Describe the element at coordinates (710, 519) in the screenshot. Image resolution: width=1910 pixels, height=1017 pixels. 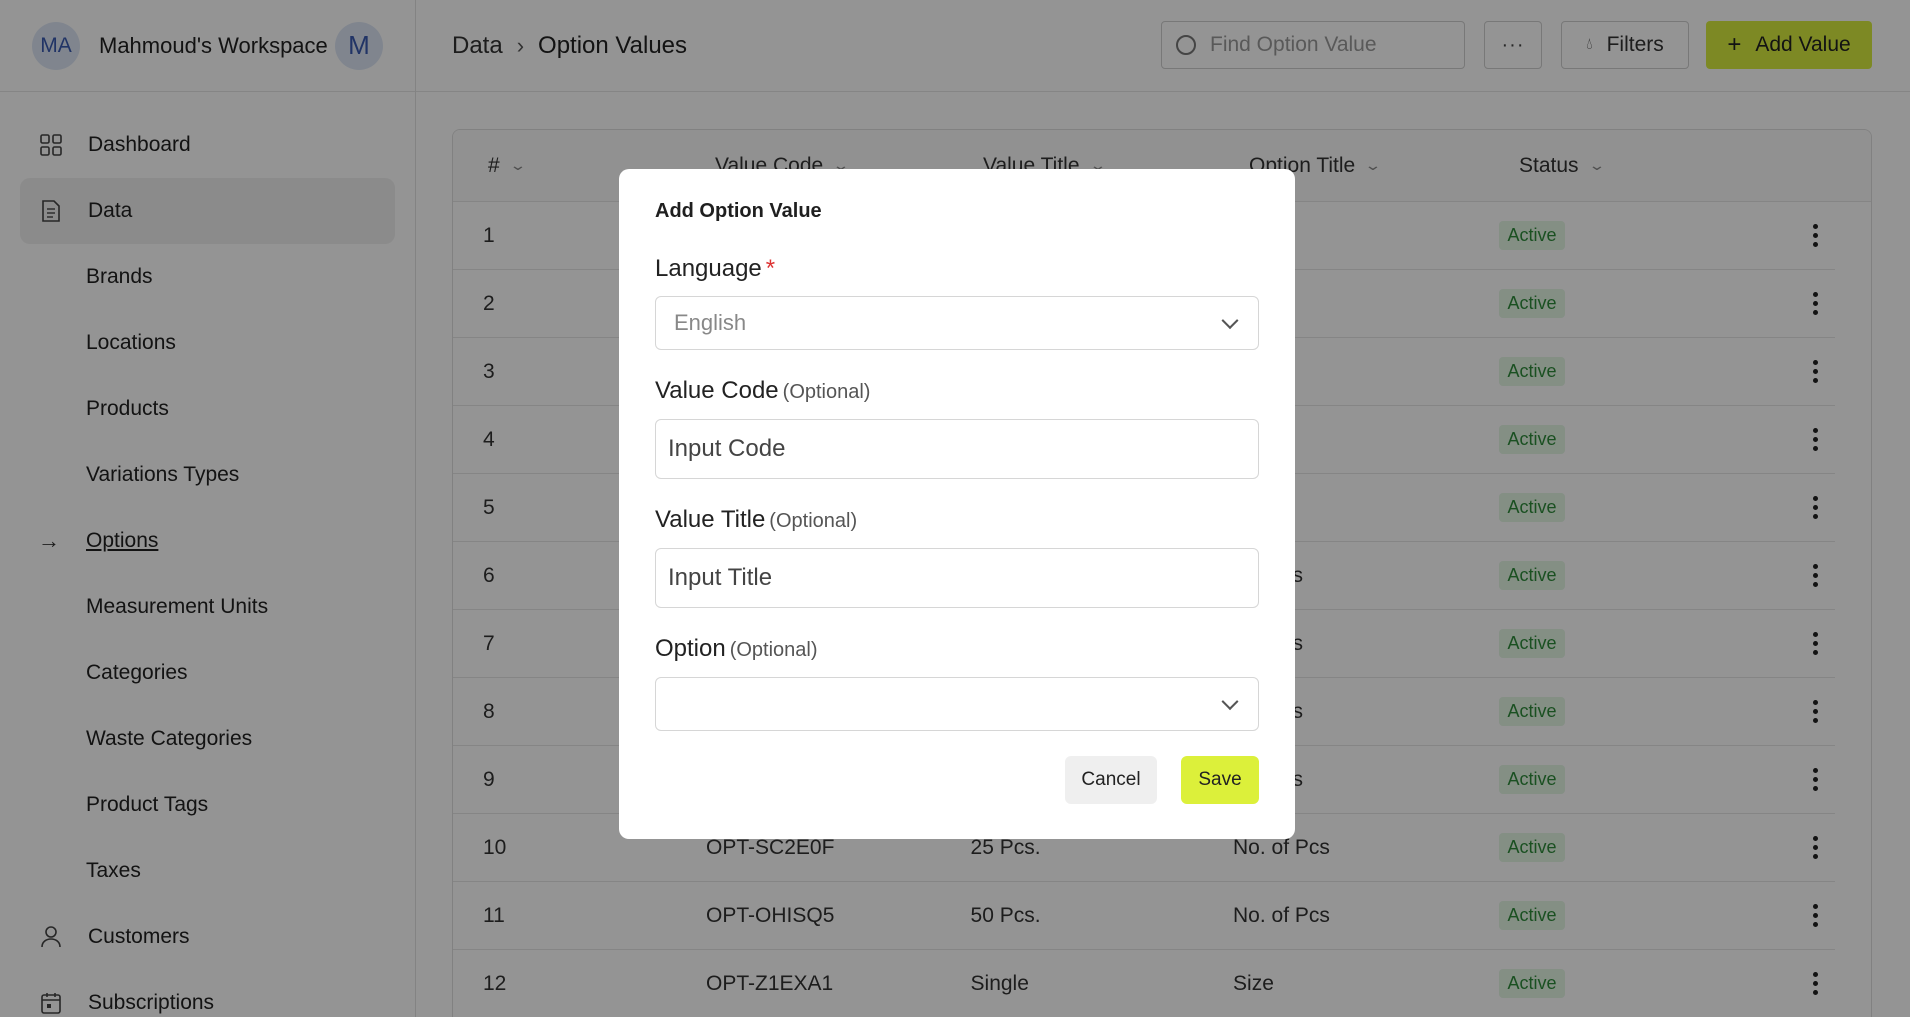
I see `value-title-label-text: Value Title` at that location.